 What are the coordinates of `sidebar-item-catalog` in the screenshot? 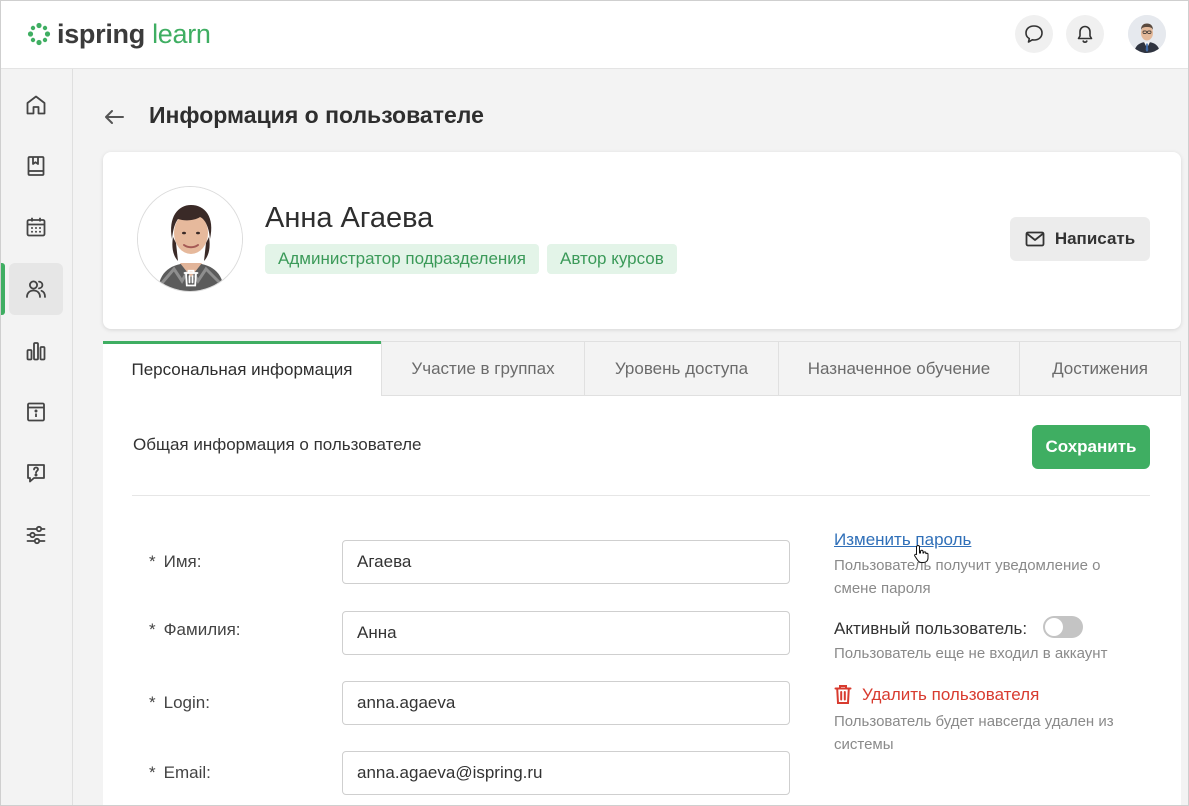 It's located at (36, 412).